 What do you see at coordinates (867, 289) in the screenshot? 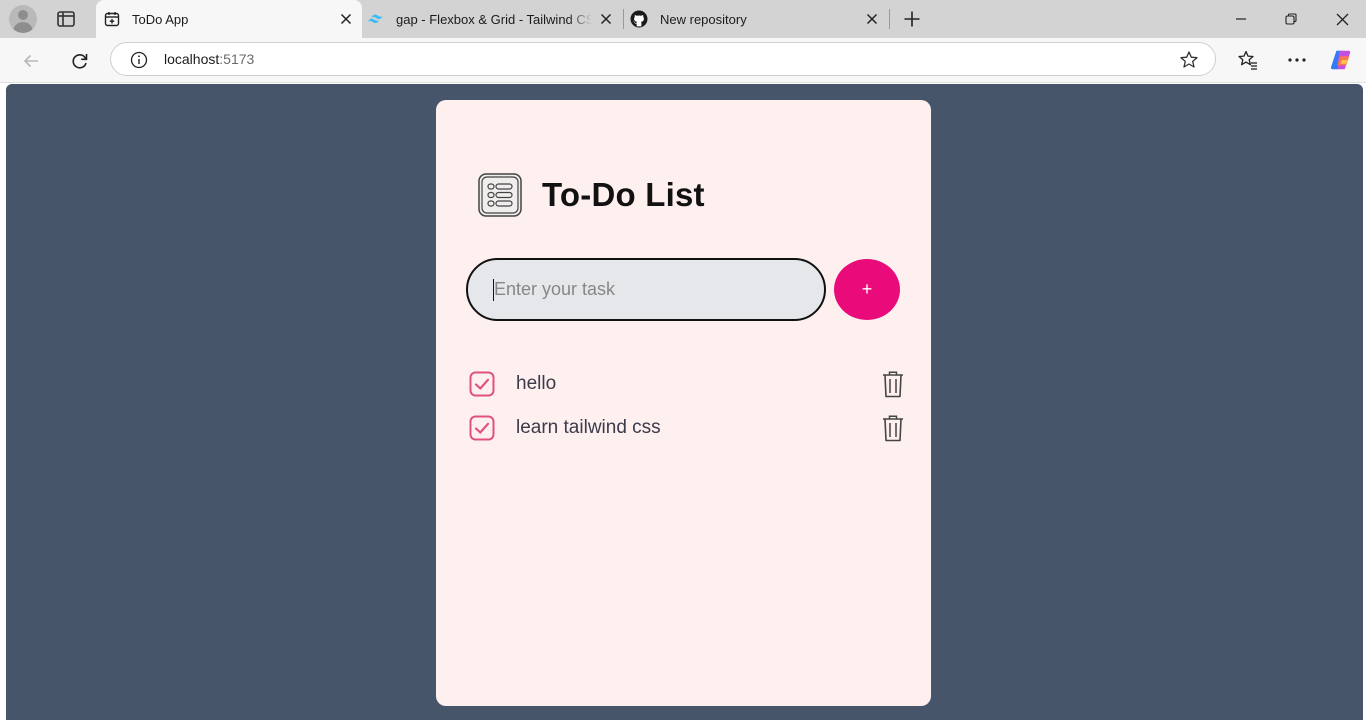
I see `add-task-button: +` at bounding box center [867, 289].